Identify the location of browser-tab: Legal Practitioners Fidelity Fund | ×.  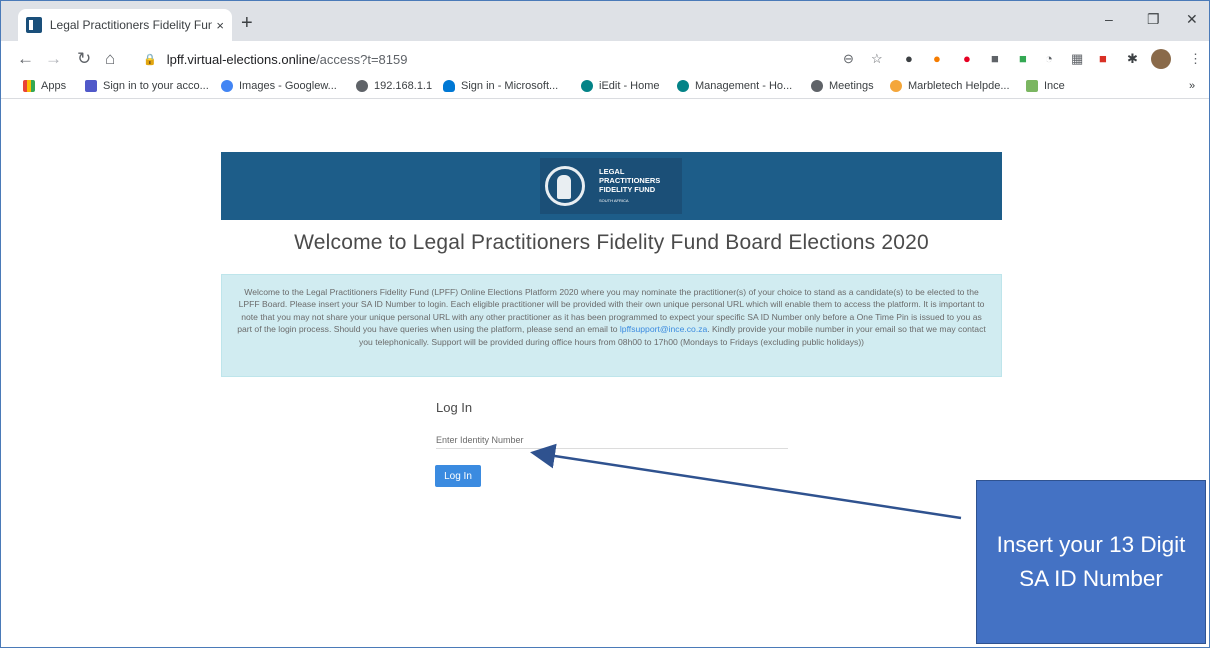
(125, 25).